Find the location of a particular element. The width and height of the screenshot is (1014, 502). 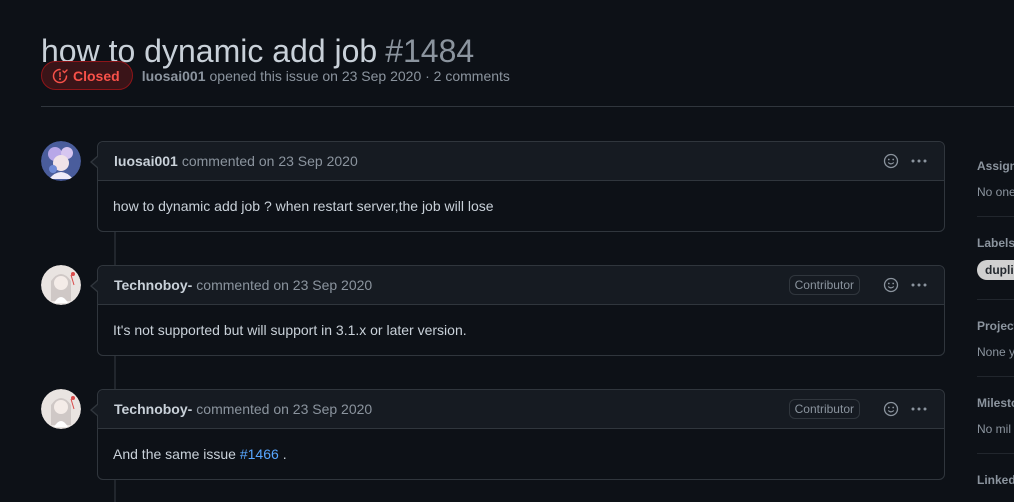

status-badge: Closed is located at coordinates (87, 75).